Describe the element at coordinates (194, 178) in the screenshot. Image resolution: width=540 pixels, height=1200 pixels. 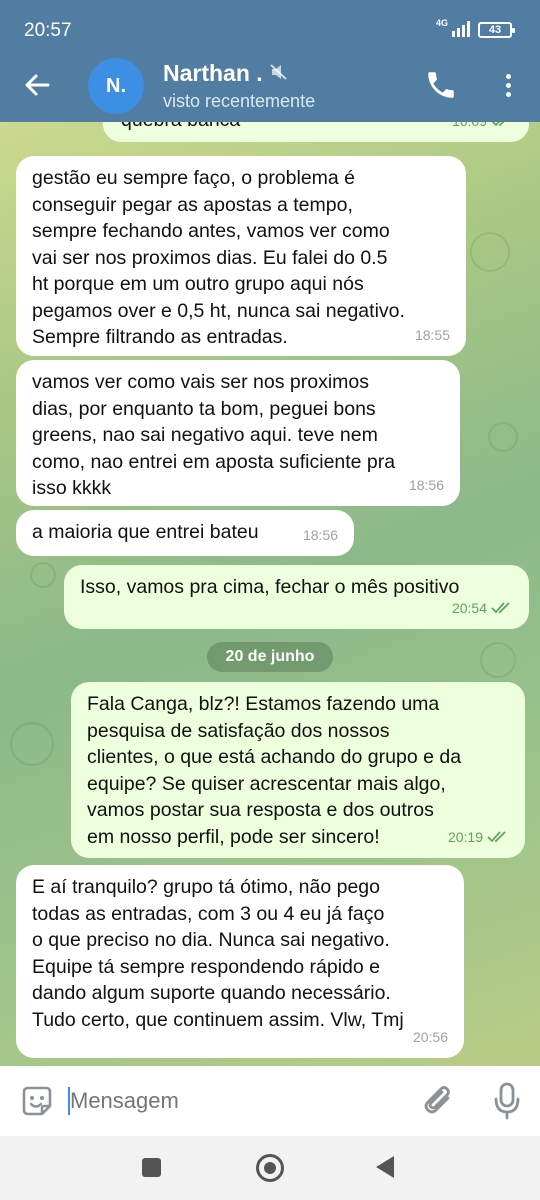
I see `message-text: gestão eu sempre faço, o problema é` at that location.